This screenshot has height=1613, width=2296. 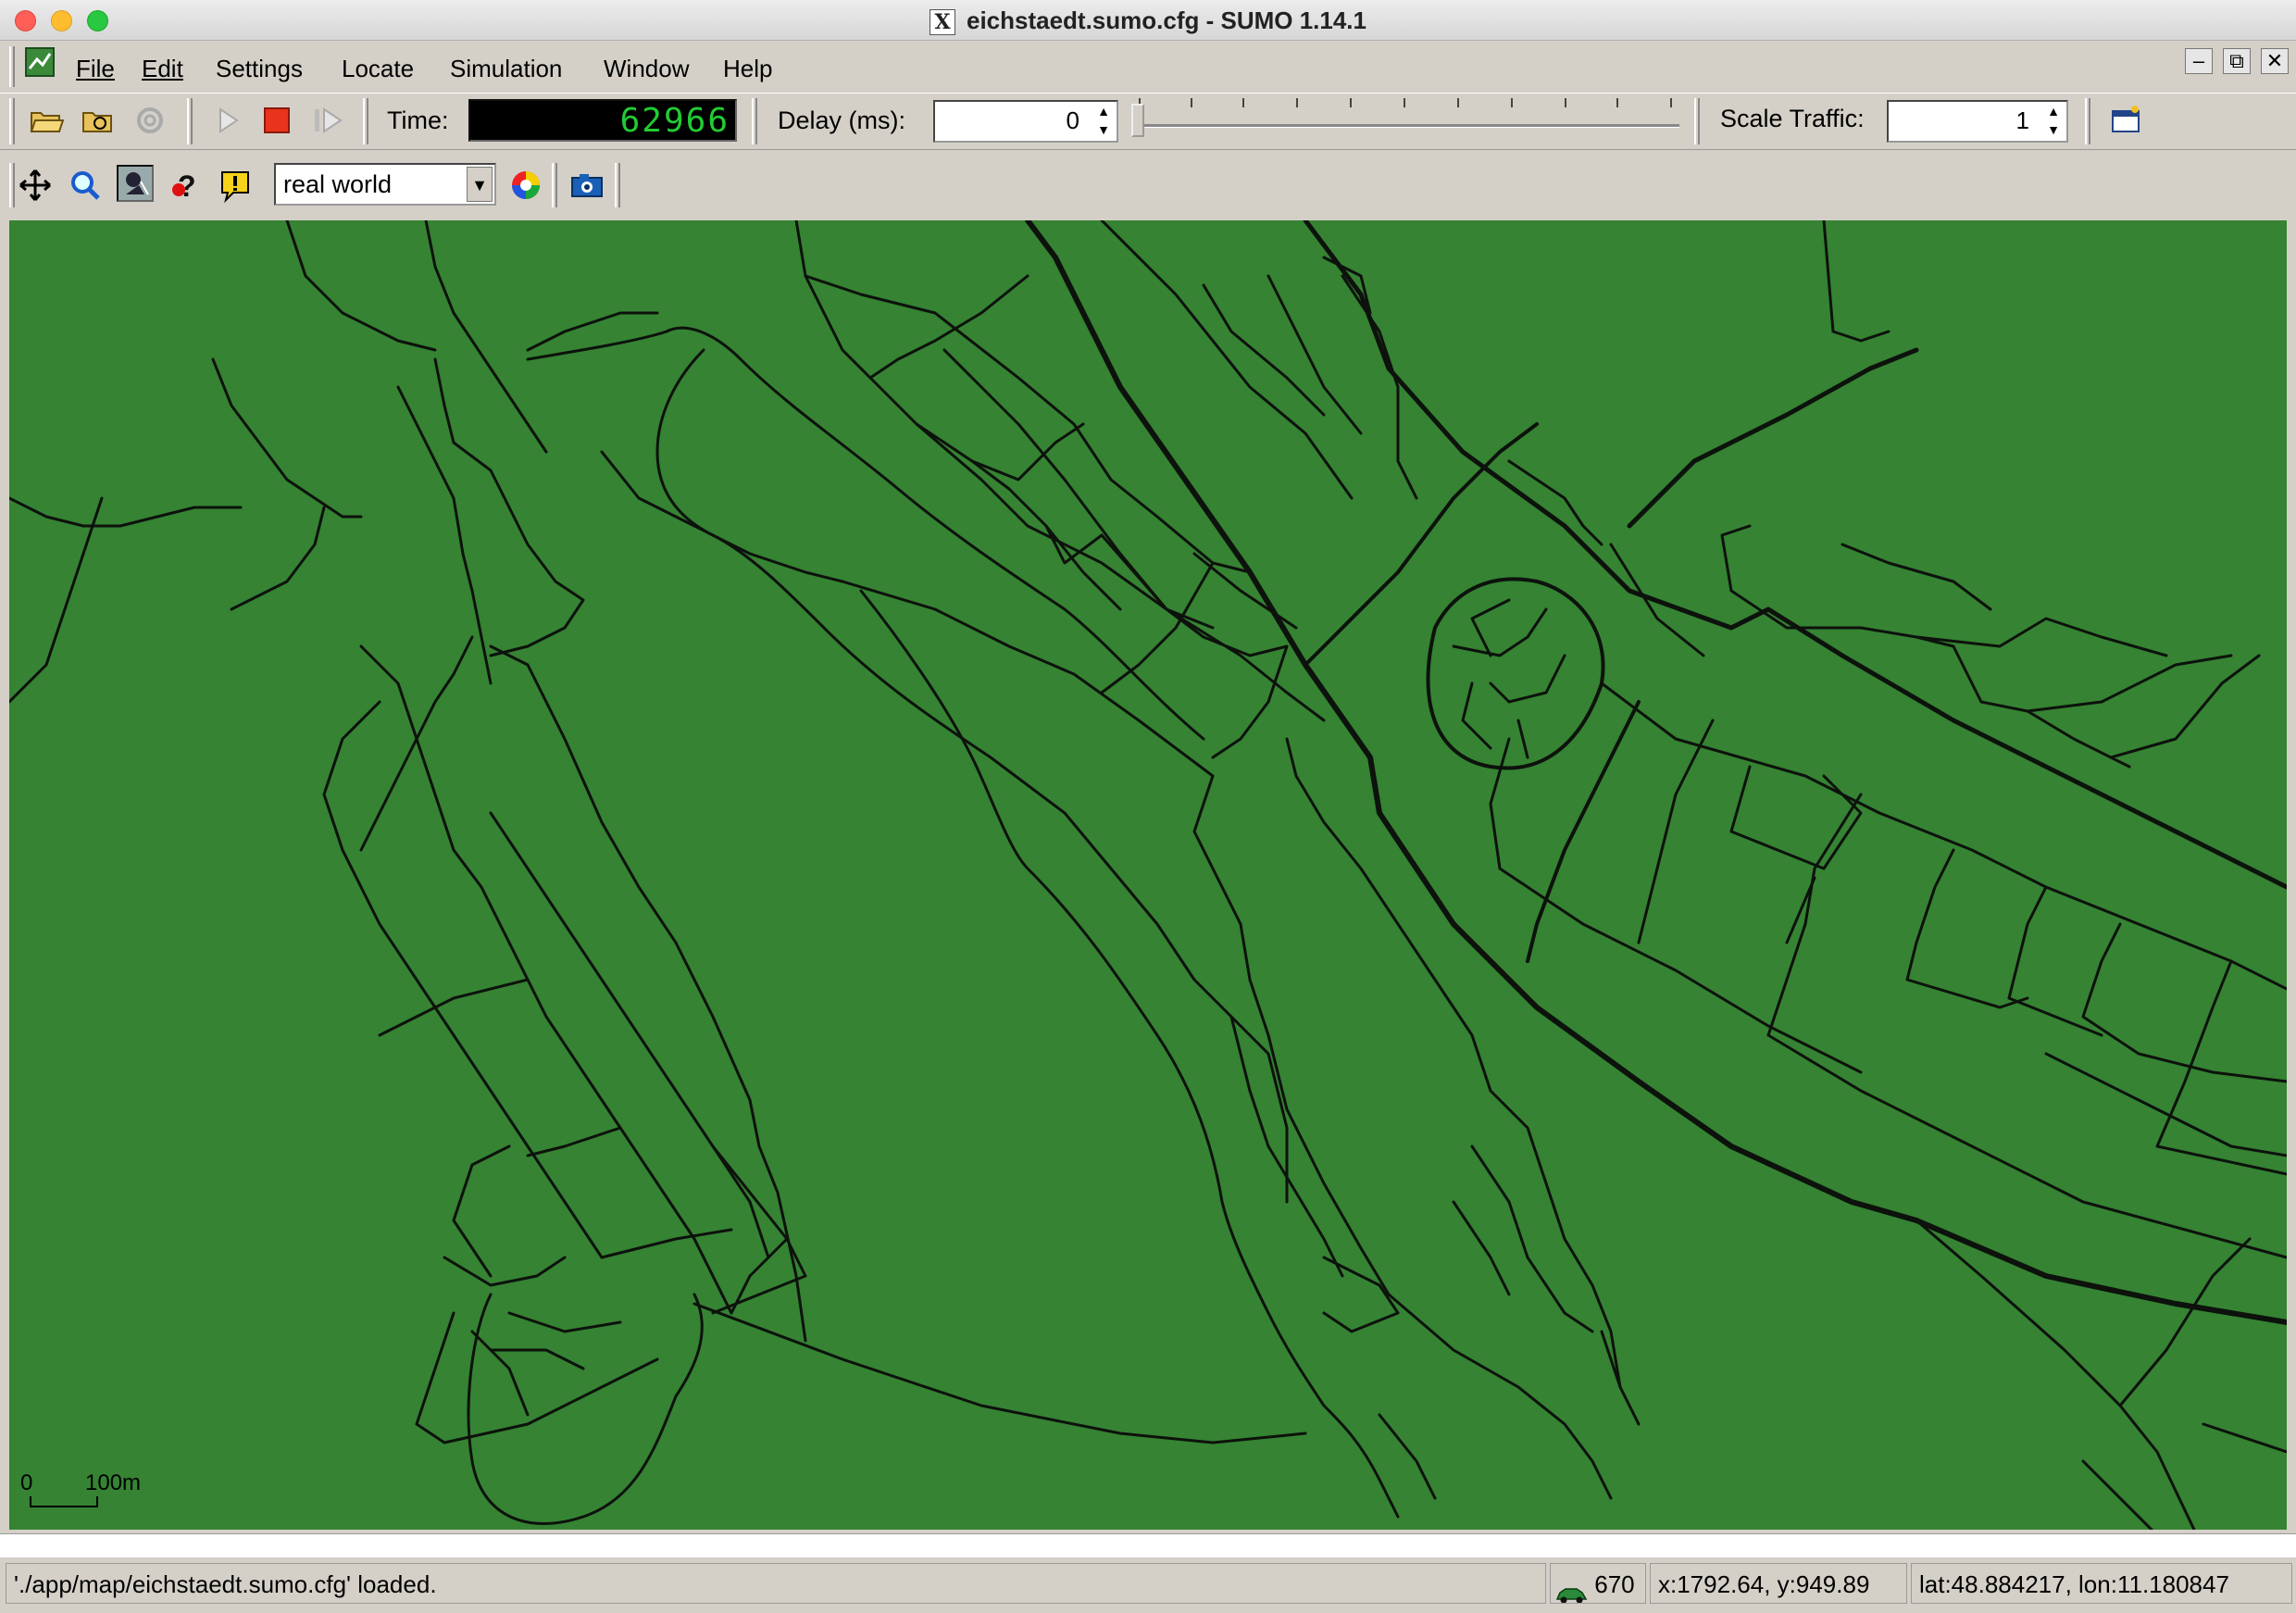 I want to click on sumo-app-icon, so click(x=40, y=62).